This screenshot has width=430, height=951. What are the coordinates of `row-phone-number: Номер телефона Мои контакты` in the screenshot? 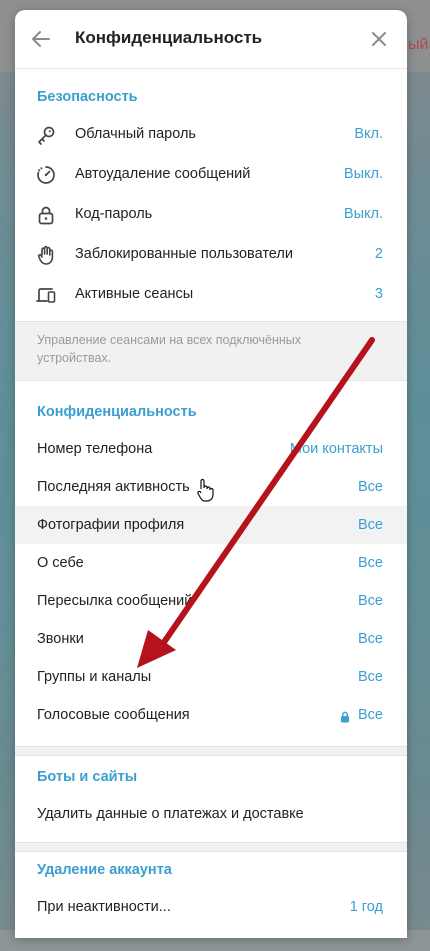 It's located at (211, 450).